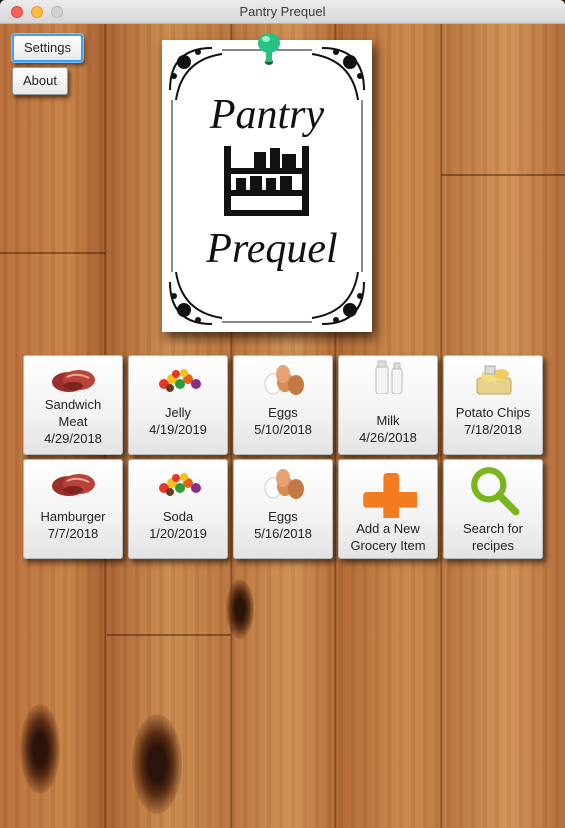 Image resolution: width=565 pixels, height=828 pixels. I want to click on search-recipes-button: Search for recipes, so click(493, 509).